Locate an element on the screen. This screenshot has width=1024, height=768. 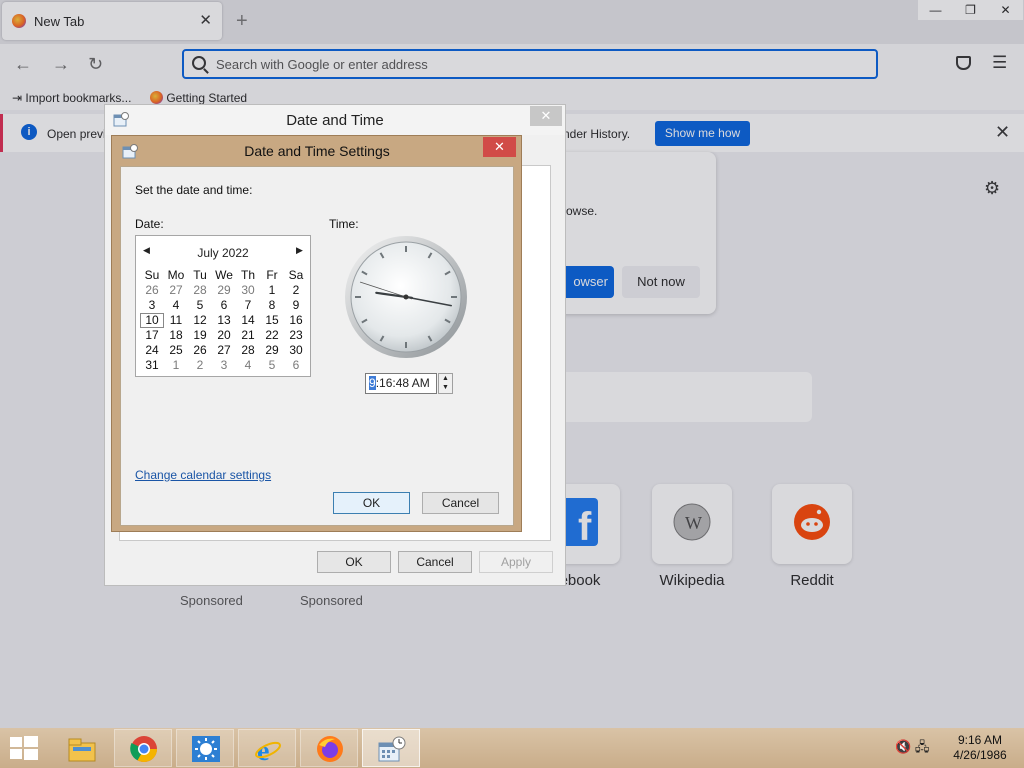
calendar-day: 17 is located at coordinates (152, 335).